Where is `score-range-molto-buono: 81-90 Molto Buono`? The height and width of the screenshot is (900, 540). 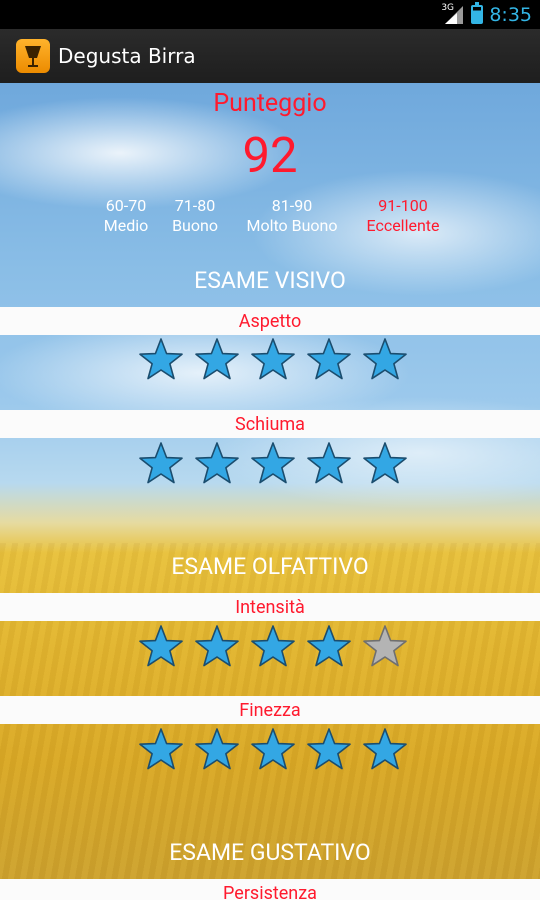 score-range-molto-buono: 81-90 Molto Buono is located at coordinates (292, 216).